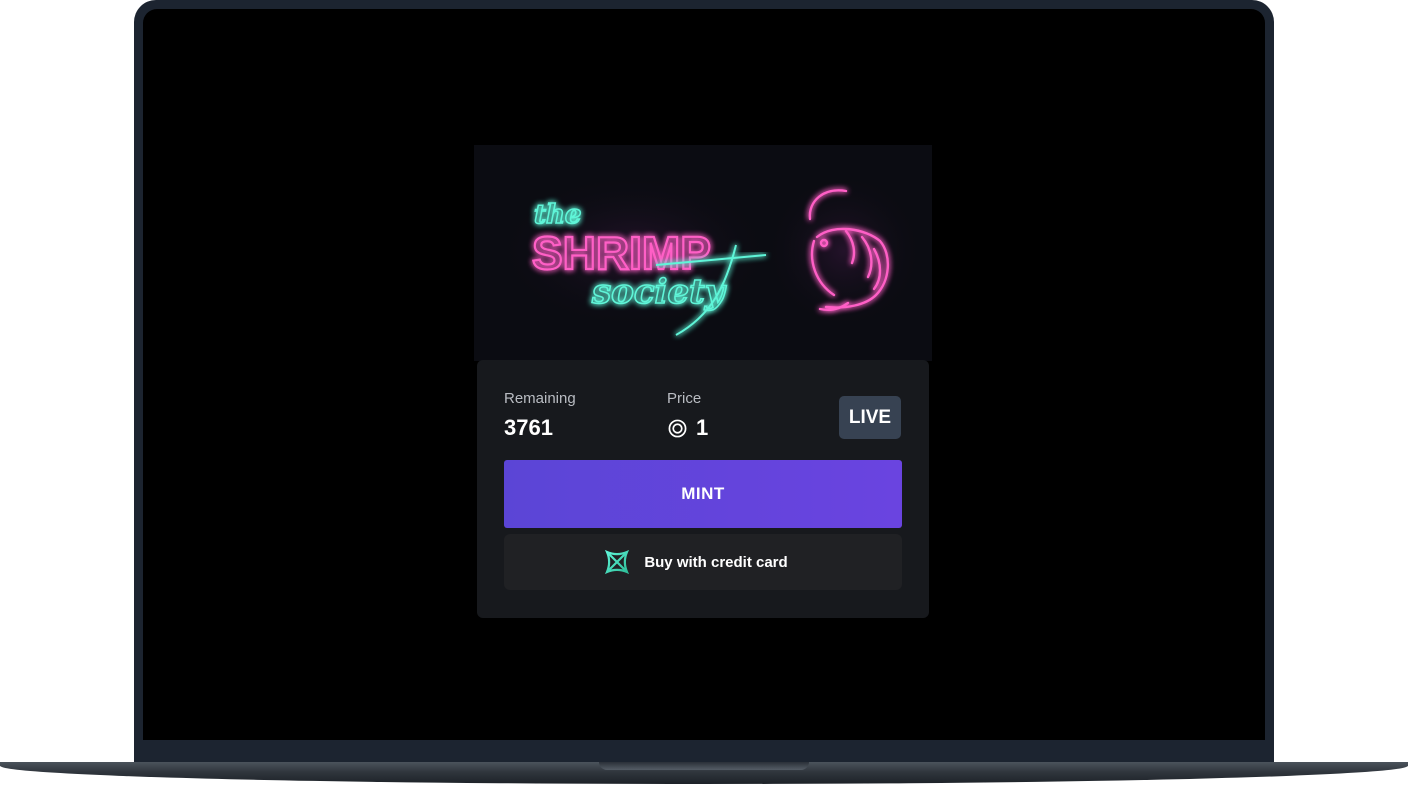 This screenshot has width=1408, height=785. What do you see at coordinates (702, 427) in the screenshot?
I see `price-value: 1` at bounding box center [702, 427].